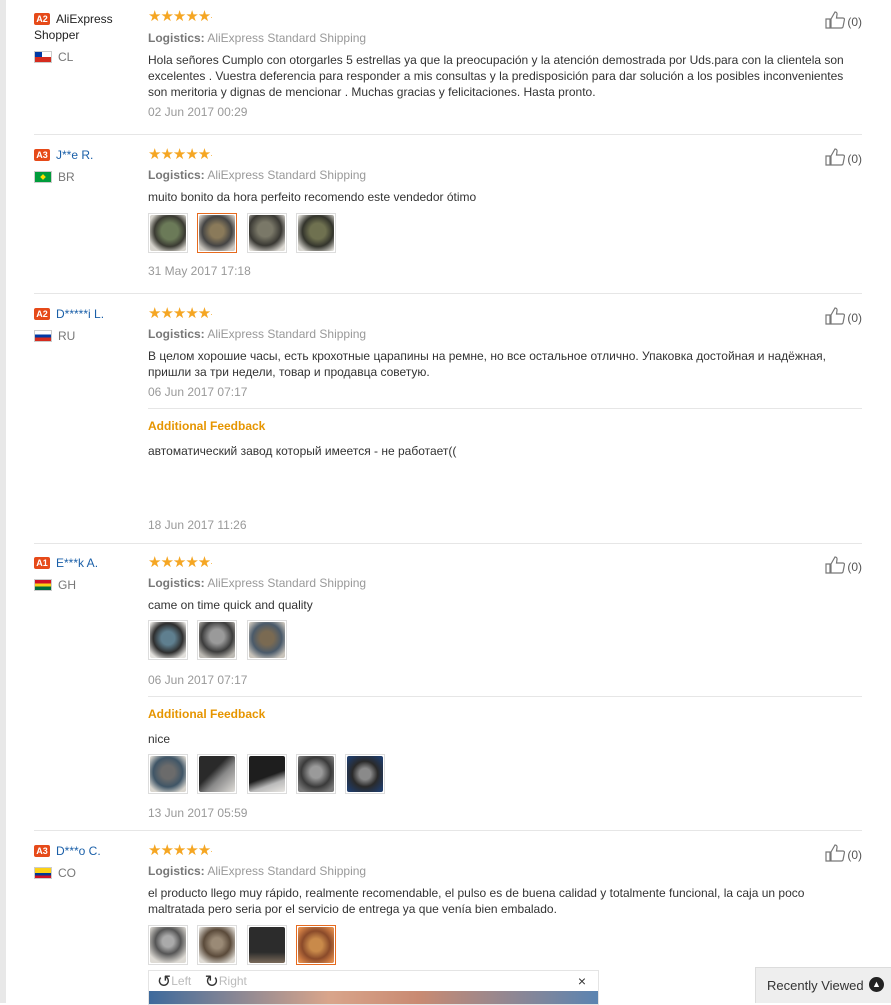 The image size is (891, 1005). What do you see at coordinates (876, 984) in the screenshot?
I see `chevron-up-icon: ▲` at bounding box center [876, 984].